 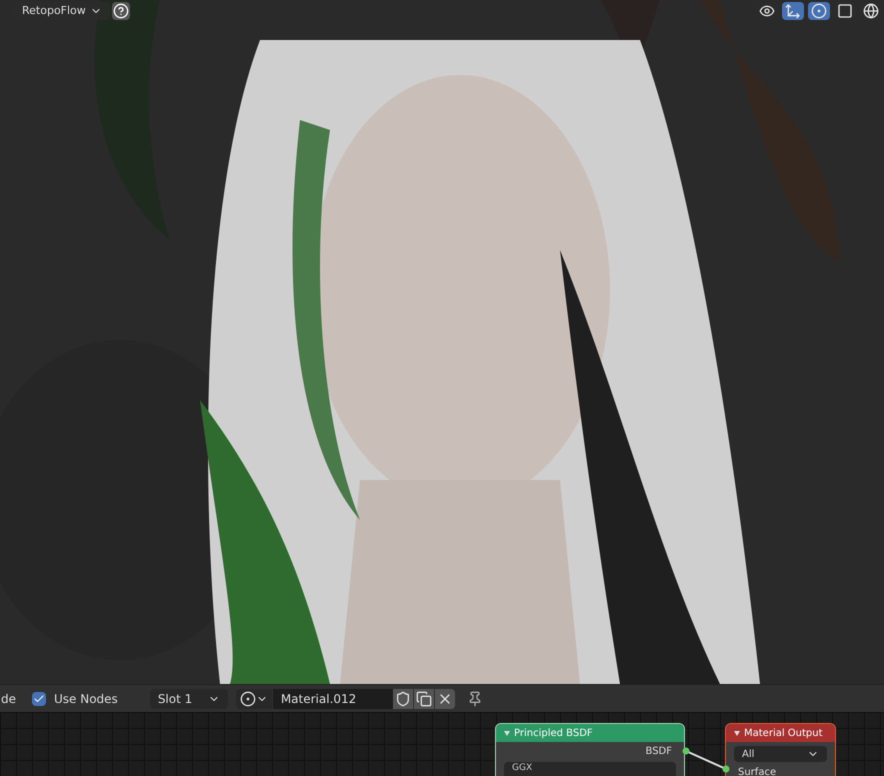 What do you see at coordinates (8, 699) in the screenshot?
I see `mode-label: de` at bounding box center [8, 699].